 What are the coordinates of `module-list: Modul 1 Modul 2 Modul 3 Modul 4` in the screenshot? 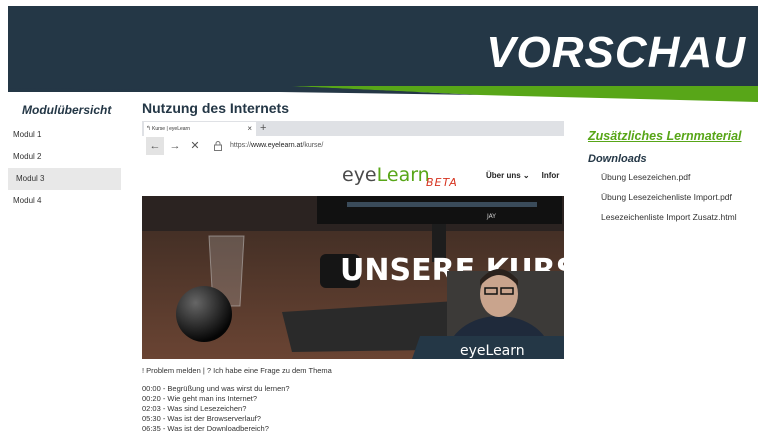 It's located at (64, 168).